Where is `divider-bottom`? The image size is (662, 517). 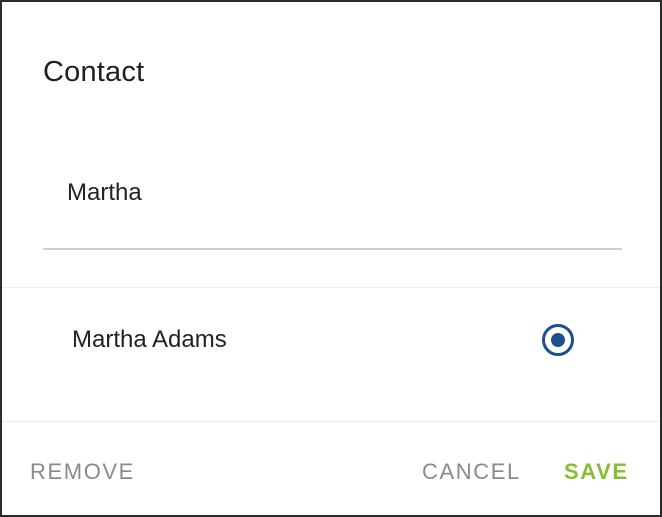
divider-bottom is located at coordinates (331, 421).